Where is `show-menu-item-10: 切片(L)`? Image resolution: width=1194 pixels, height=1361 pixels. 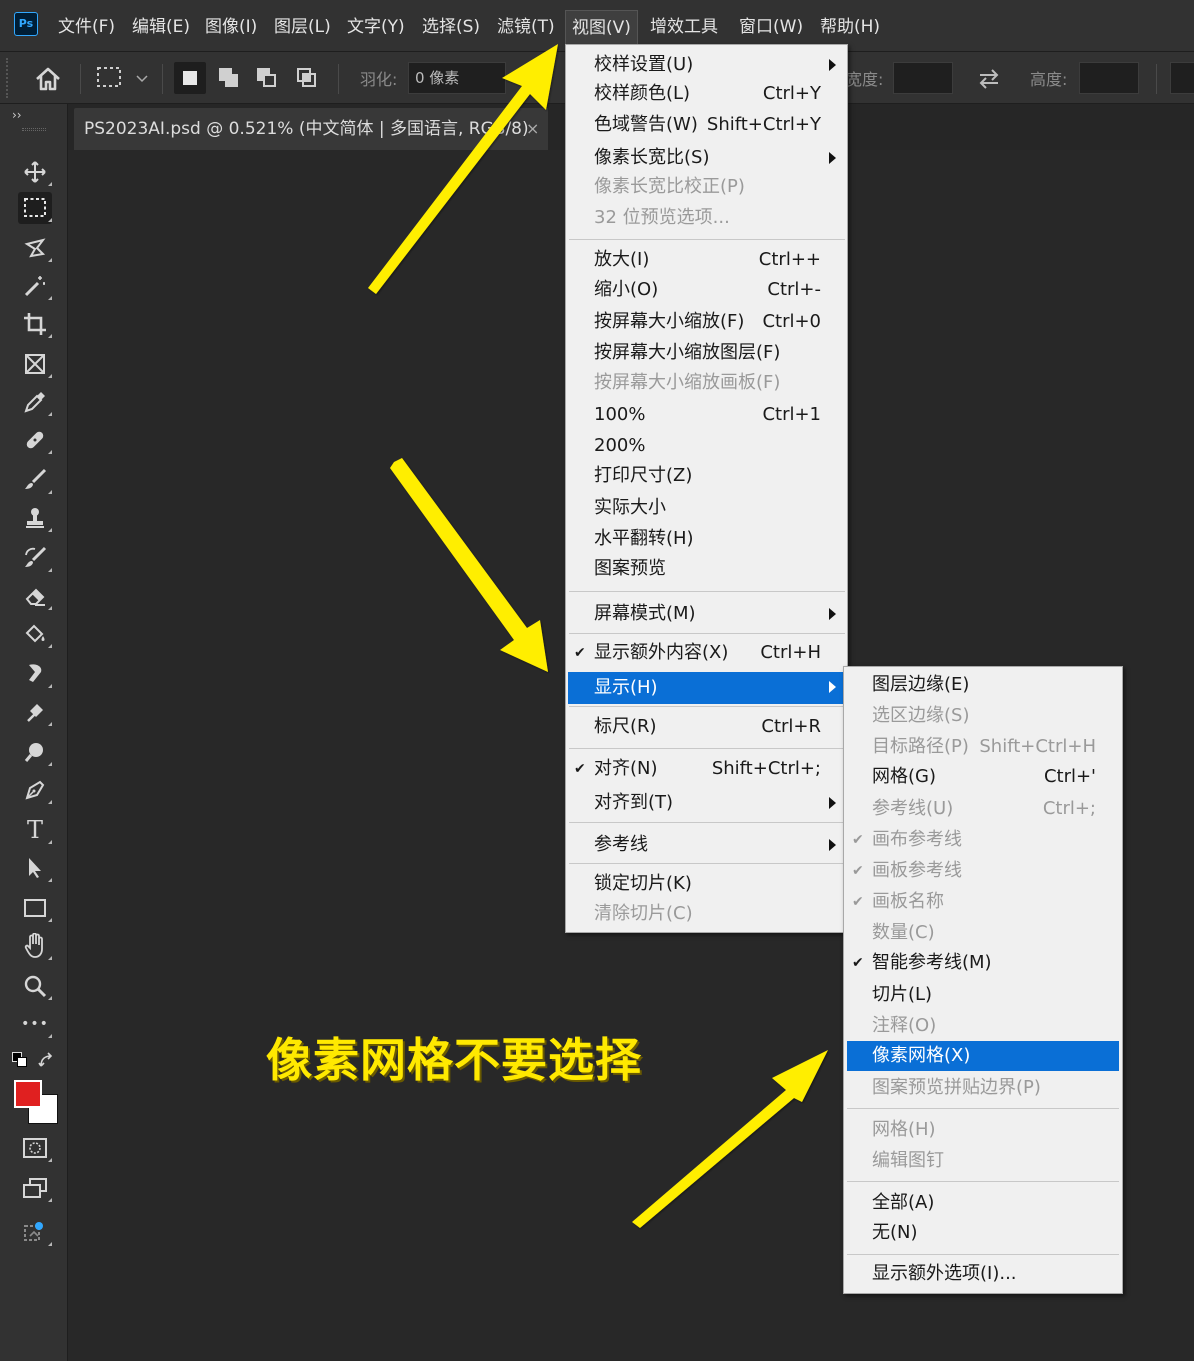 show-menu-item-10: 切片(L) is located at coordinates (983, 995).